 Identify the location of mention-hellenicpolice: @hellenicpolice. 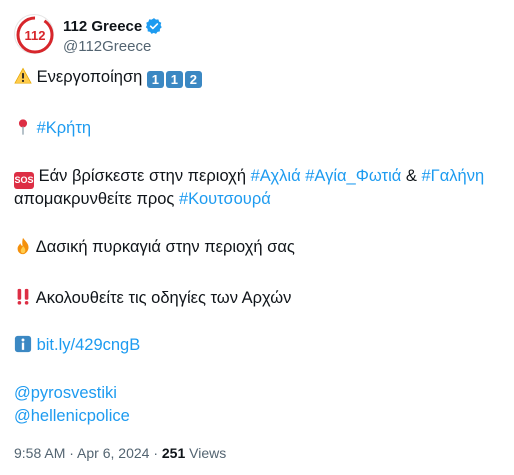
(72, 416).